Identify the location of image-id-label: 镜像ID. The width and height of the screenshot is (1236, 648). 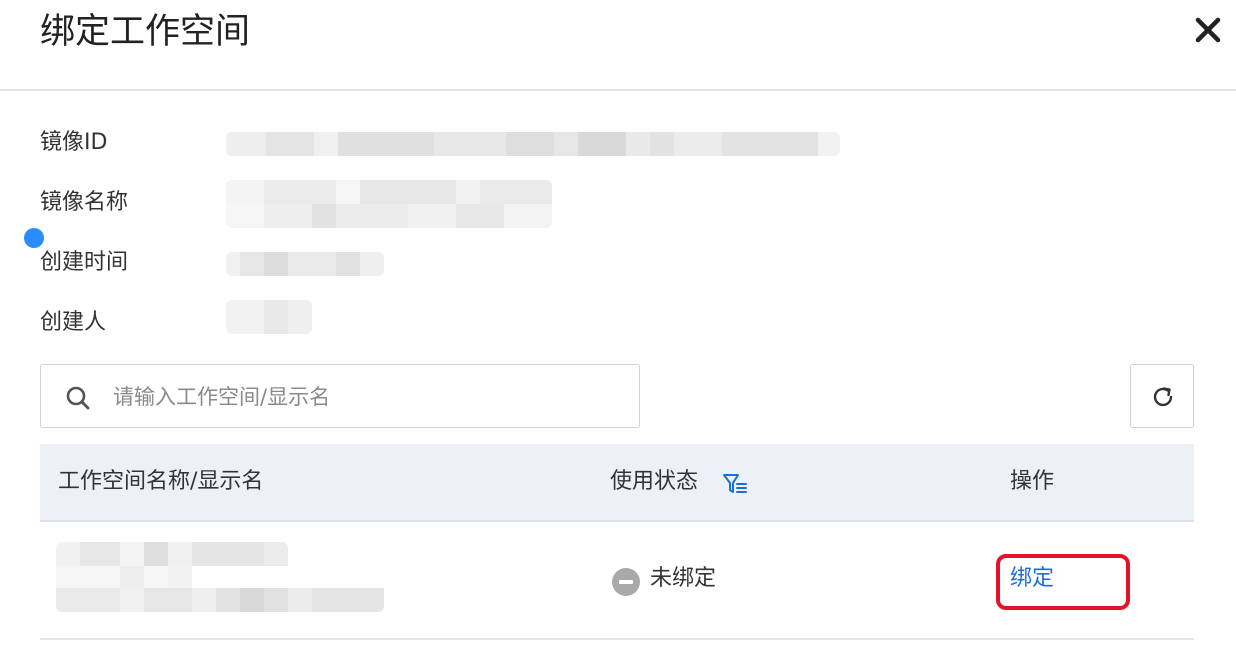
(74, 142).